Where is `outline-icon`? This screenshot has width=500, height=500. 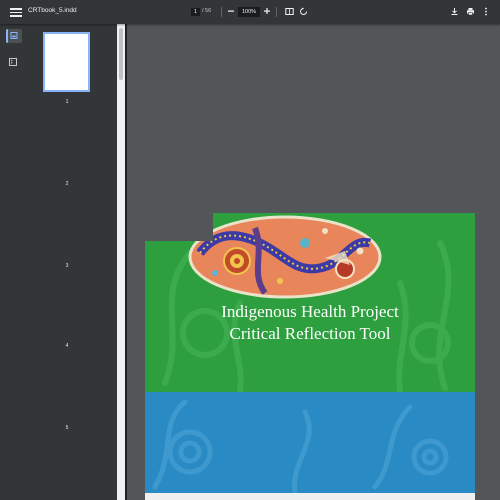
outline-icon is located at coordinates (13, 62).